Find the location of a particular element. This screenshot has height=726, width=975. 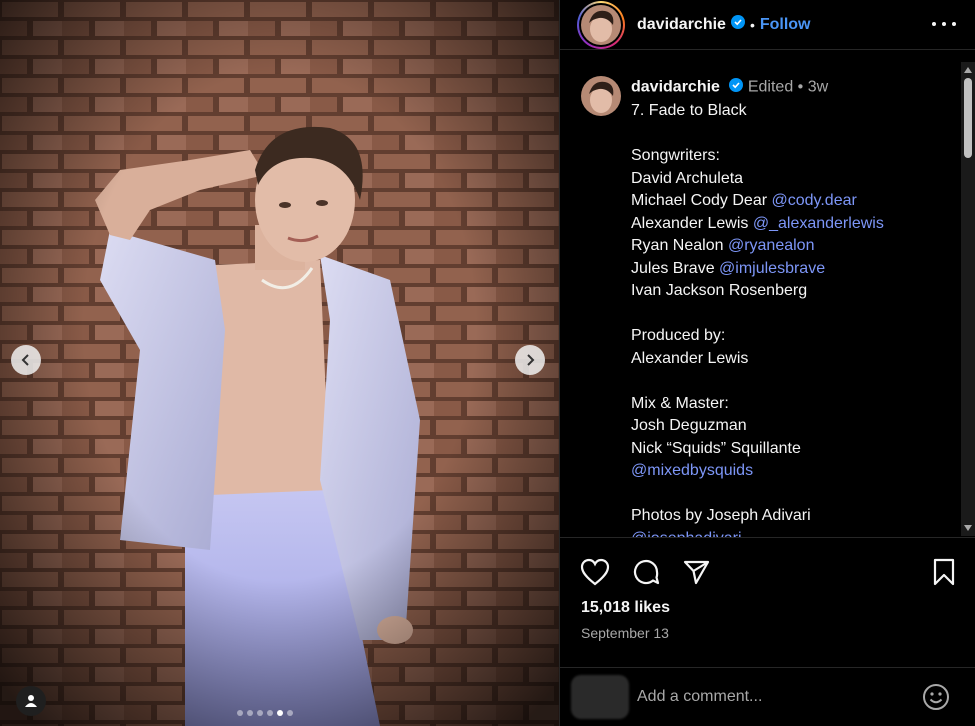

edited-label: Edited is located at coordinates (770, 87).